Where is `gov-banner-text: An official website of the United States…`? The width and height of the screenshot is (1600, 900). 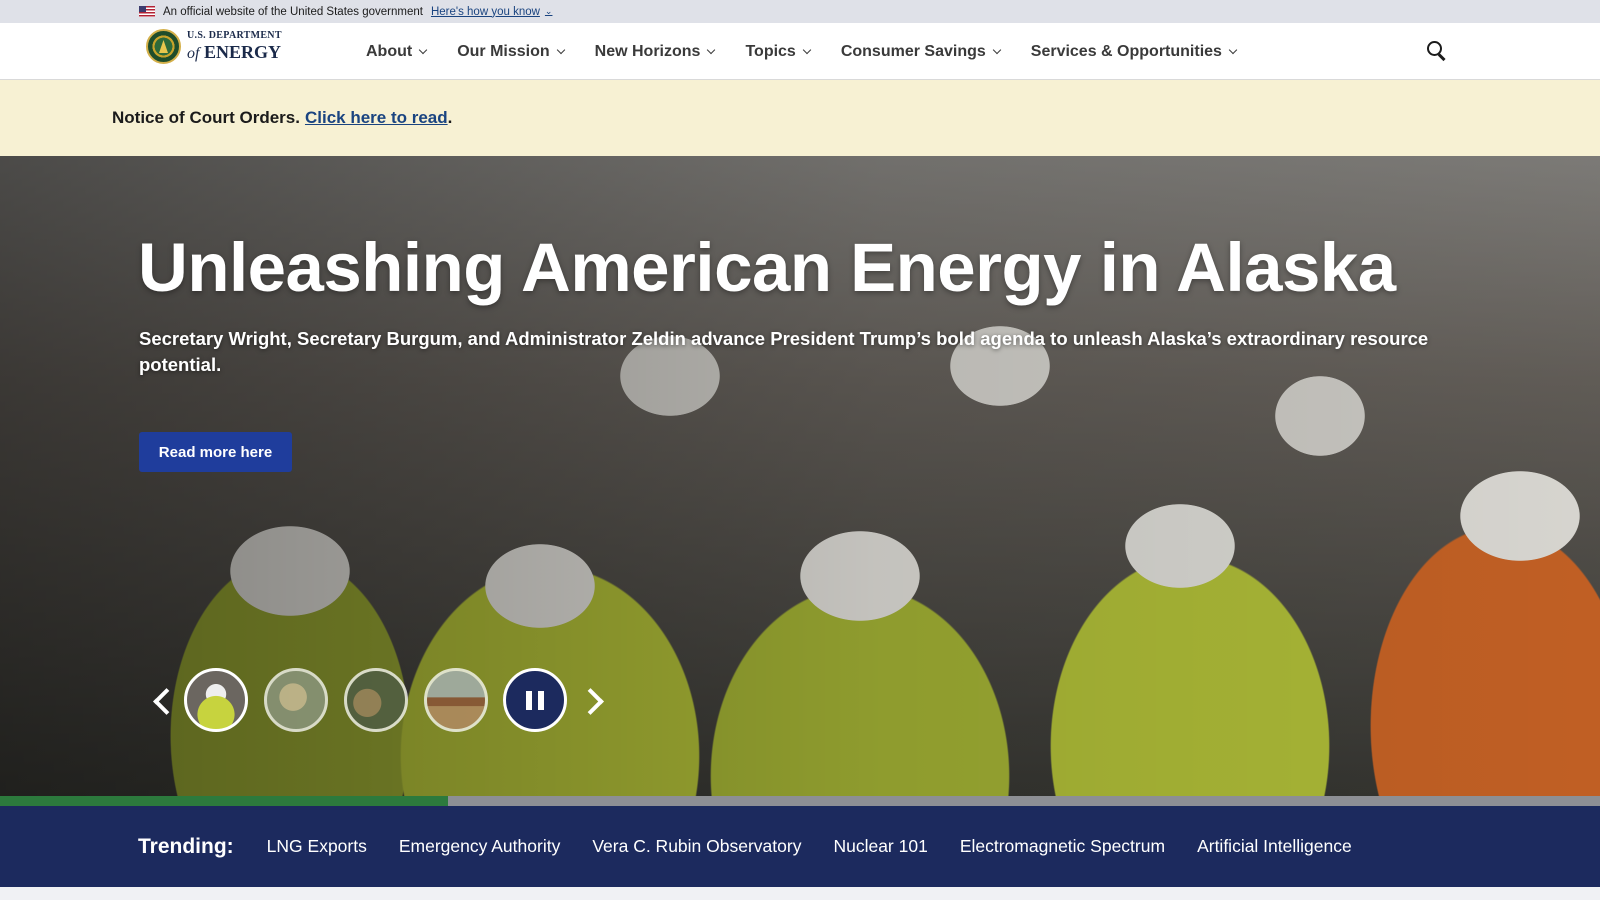
gov-banner-text: An official website of the United States… is located at coordinates (293, 11).